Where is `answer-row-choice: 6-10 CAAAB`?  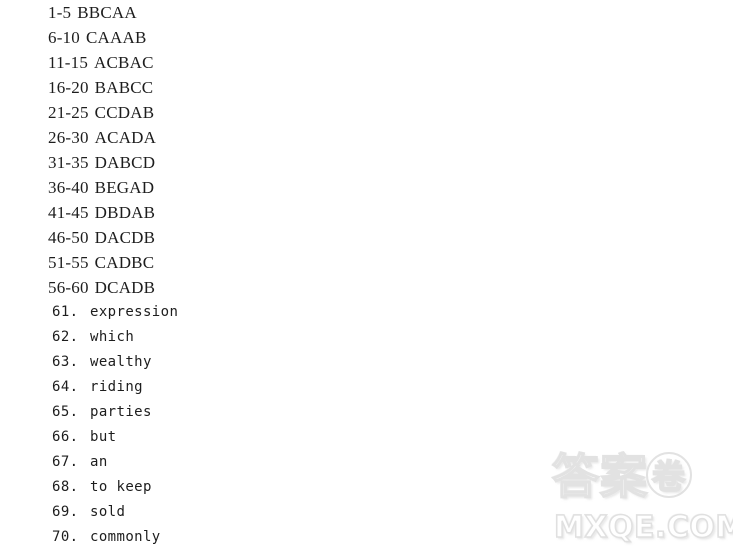 answer-row-choice: 6-10 CAAAB is located at coordinates (113, 37).